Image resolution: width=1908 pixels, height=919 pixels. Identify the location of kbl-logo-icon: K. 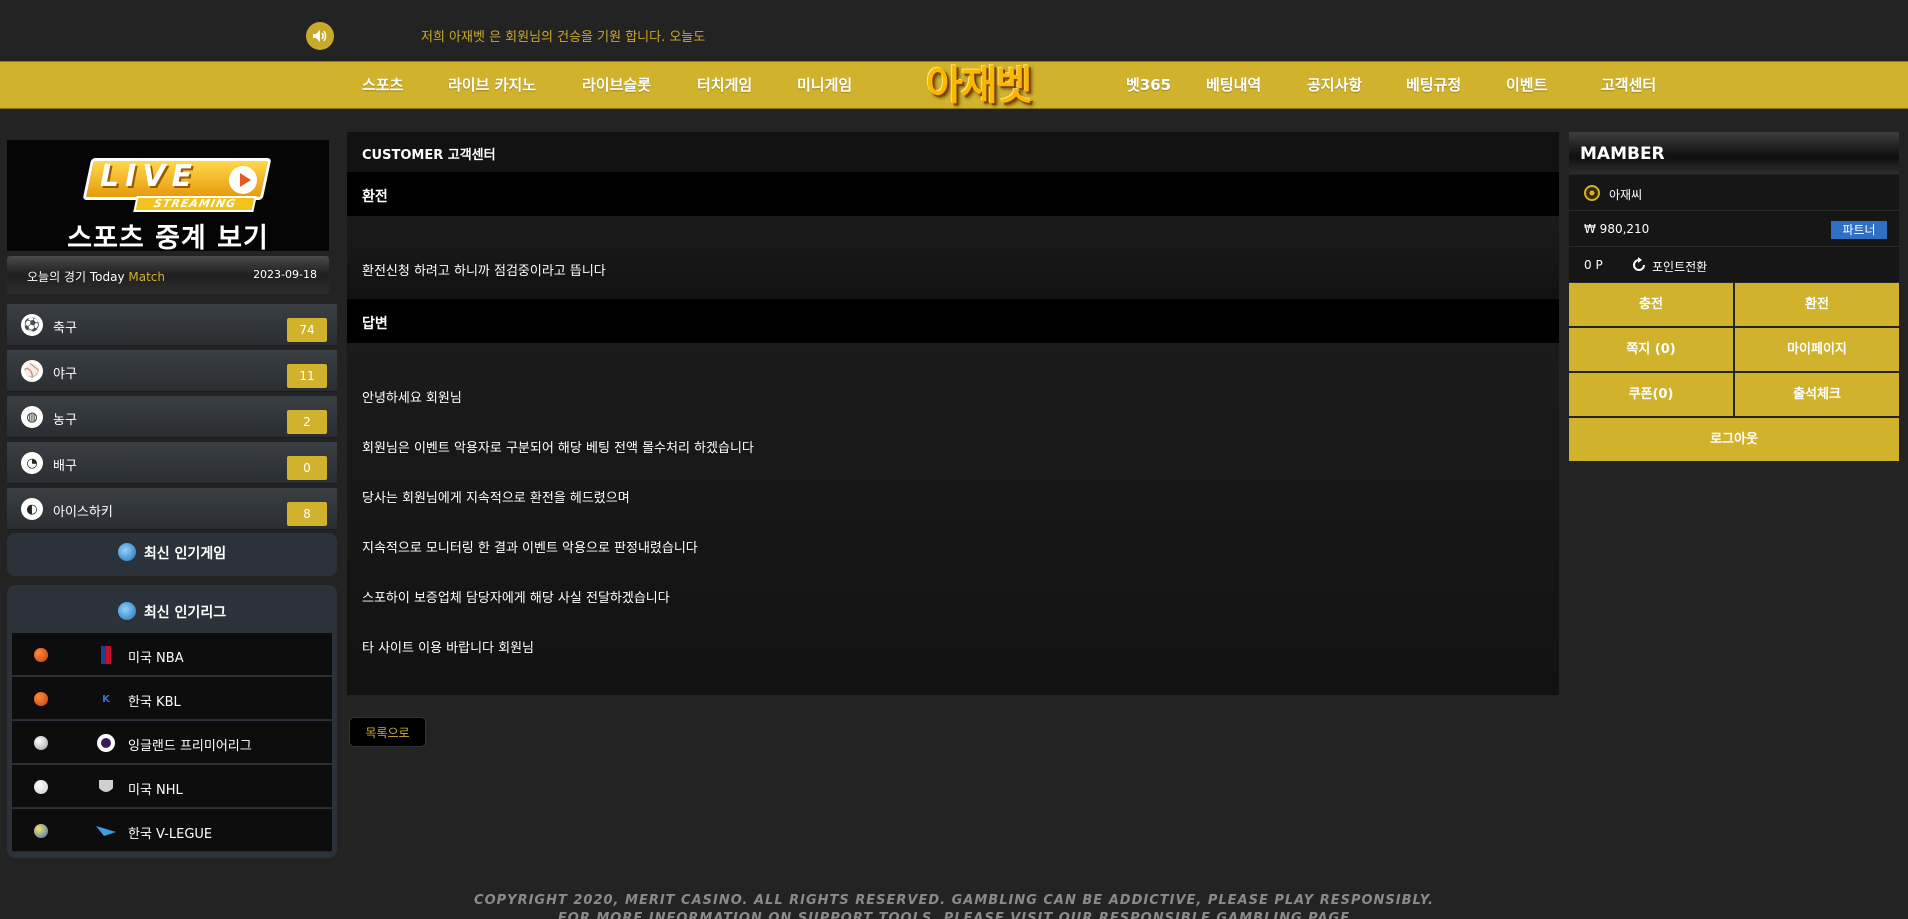
(106, 699).